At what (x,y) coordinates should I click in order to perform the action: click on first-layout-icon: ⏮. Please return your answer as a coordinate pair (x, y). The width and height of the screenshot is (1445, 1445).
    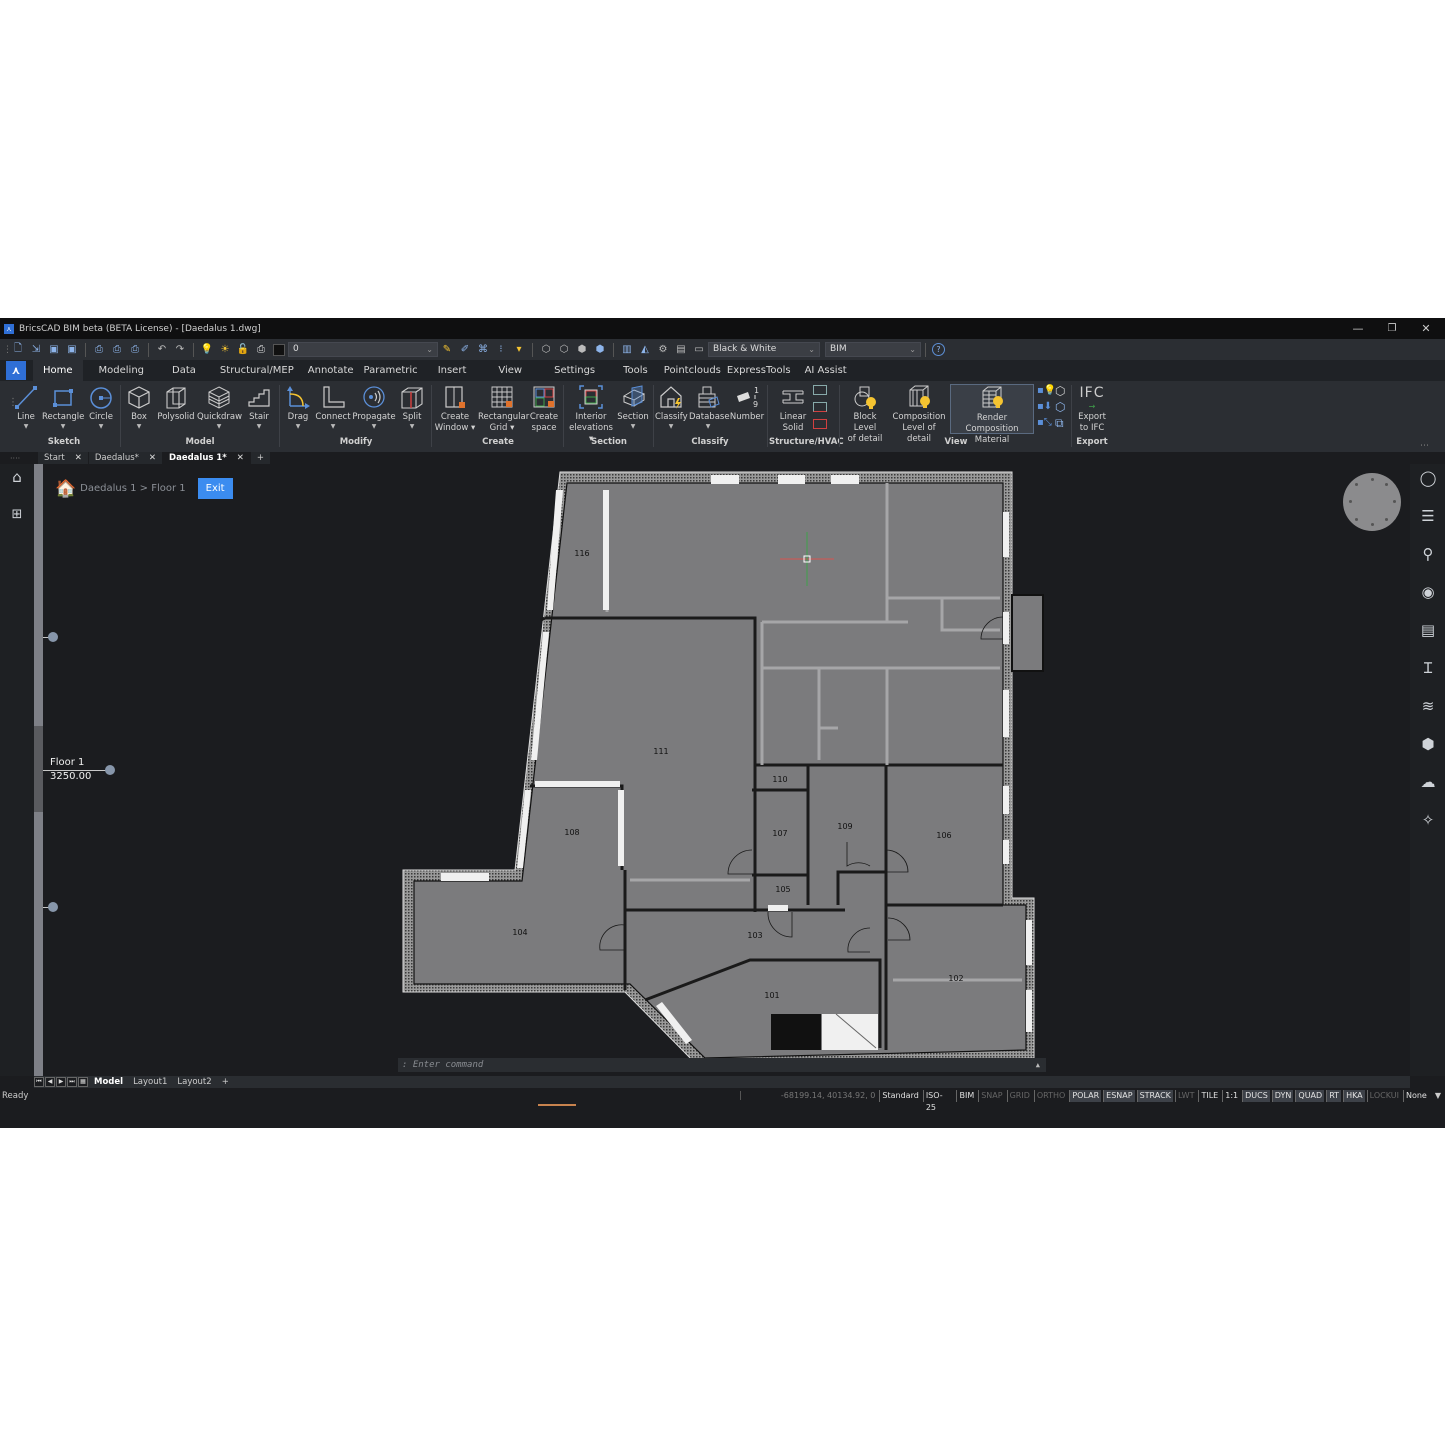
    Looking at the image, I should click on (39, 1082).